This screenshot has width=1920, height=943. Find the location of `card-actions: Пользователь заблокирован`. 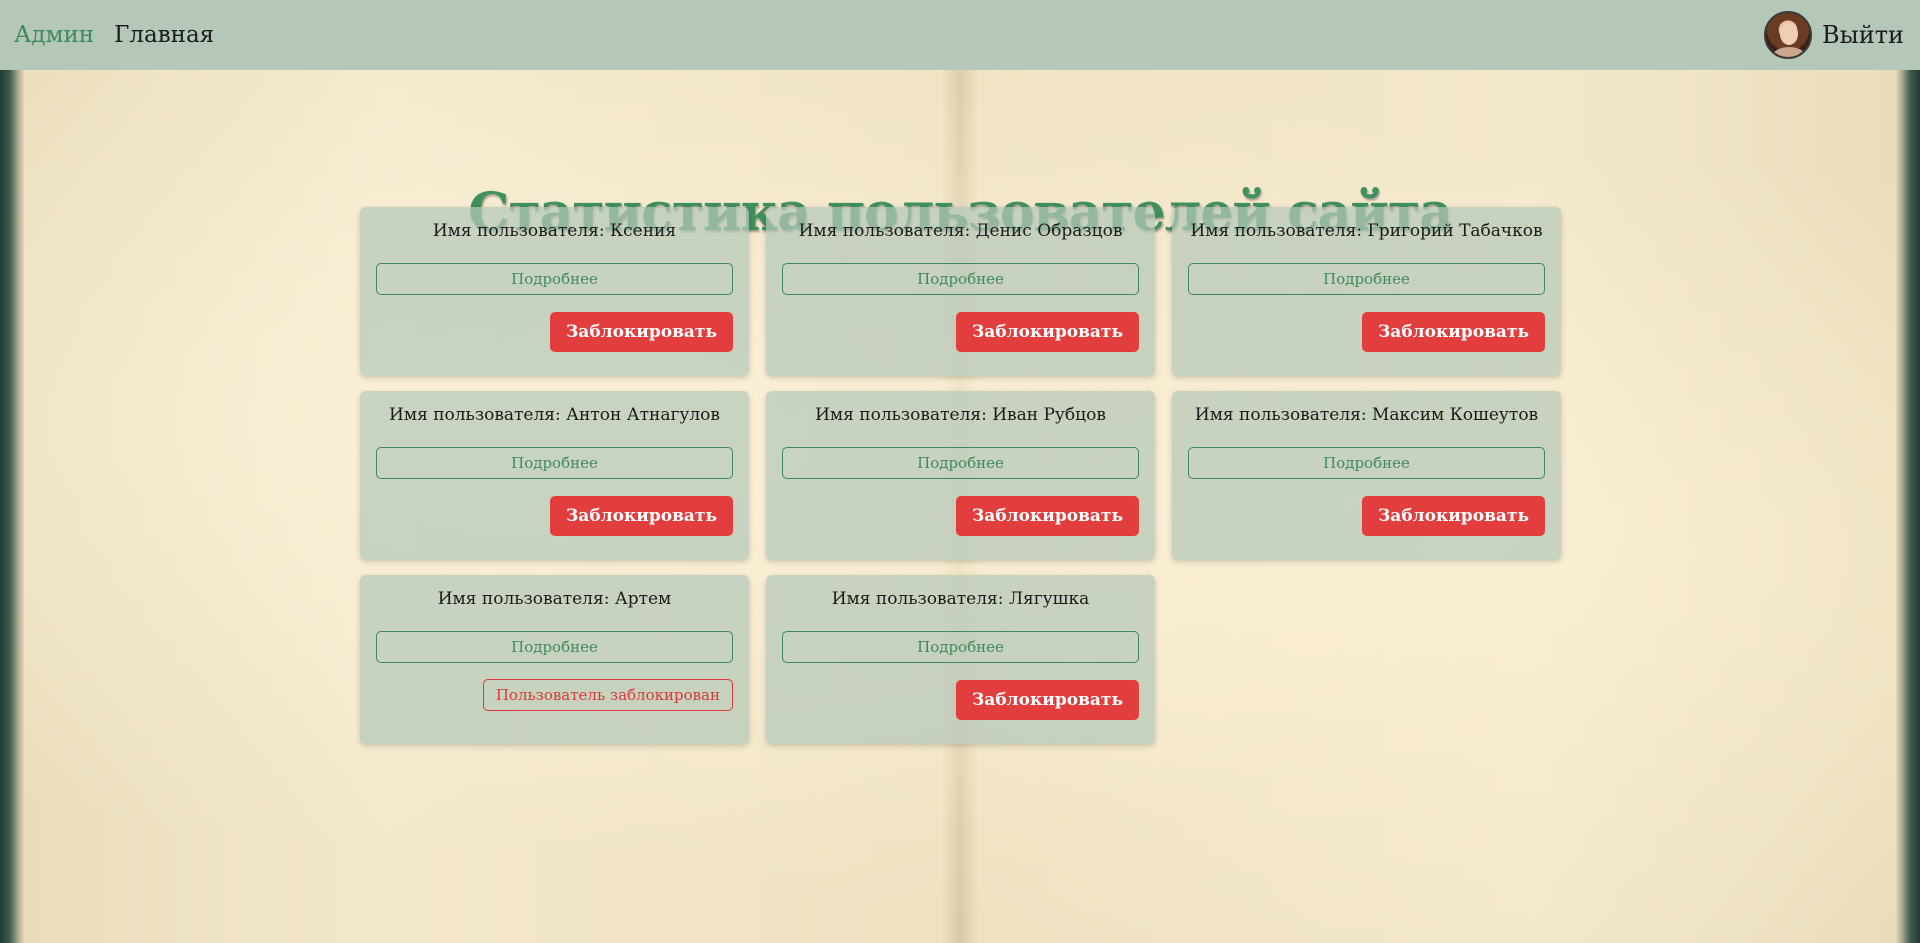

card-actions: Пользователь заблокирован is located at coordinates (554, 695).